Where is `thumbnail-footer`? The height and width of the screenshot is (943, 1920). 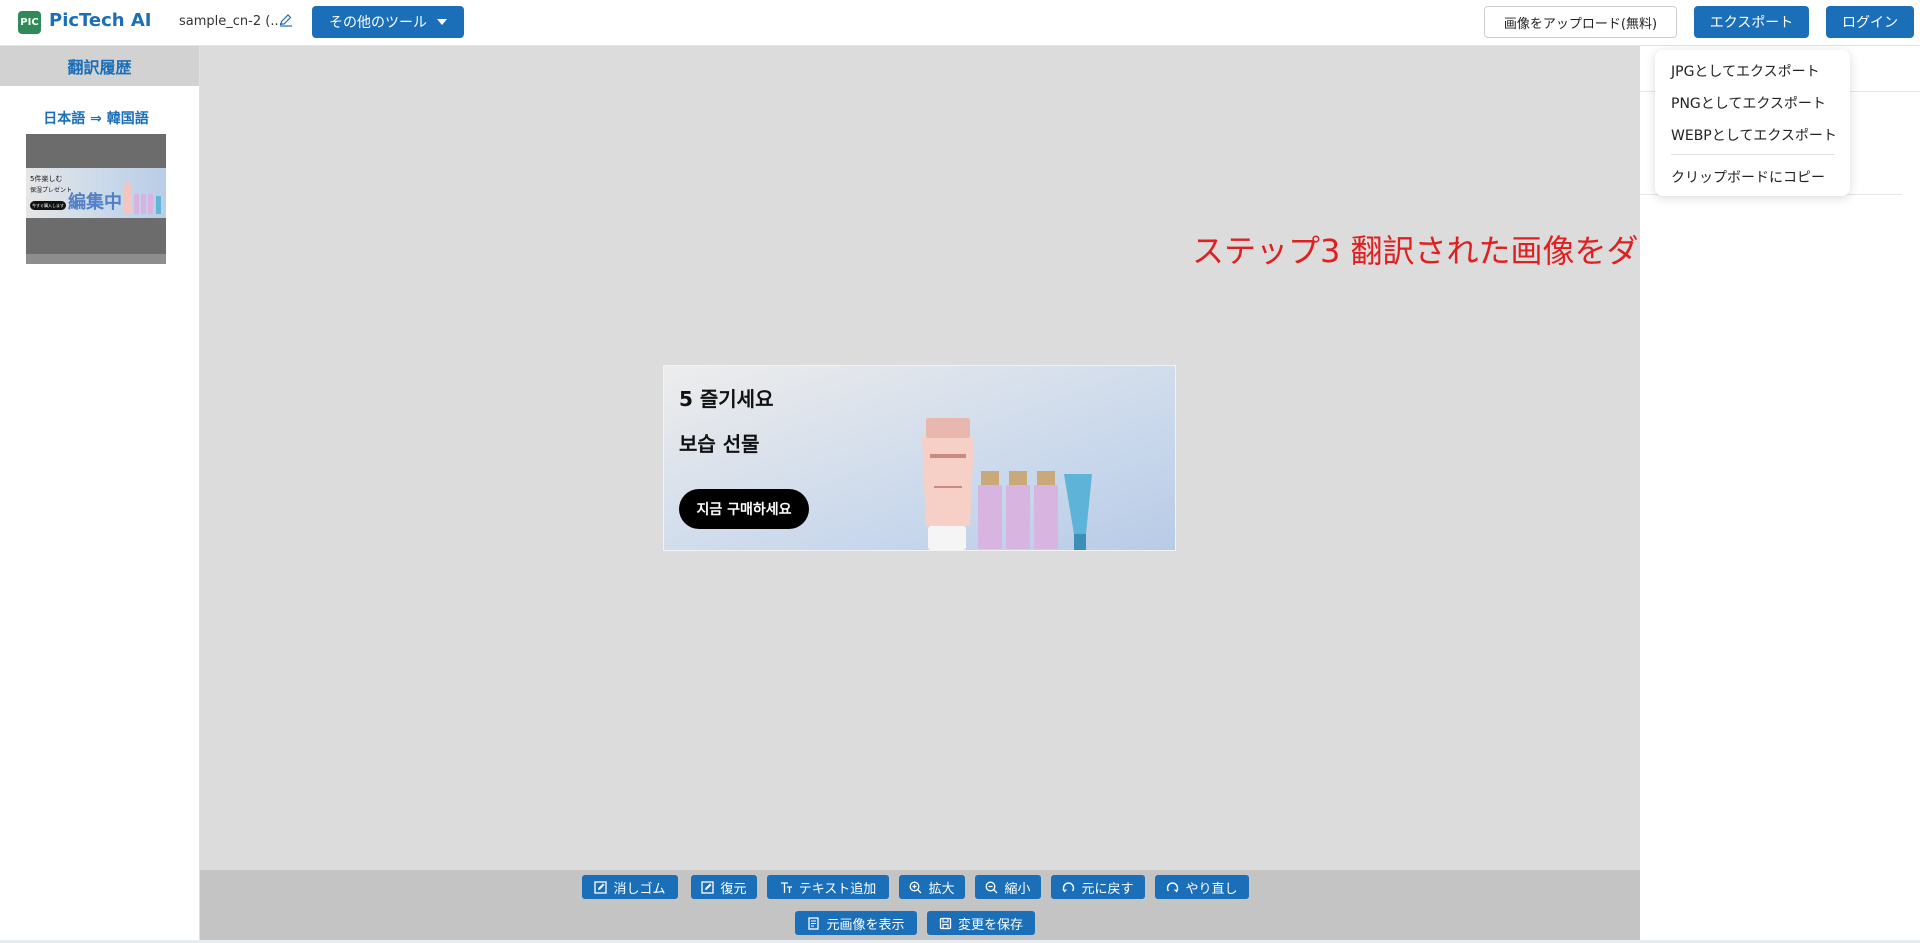 thumbnail-footer is located at coordinates (96, 259).